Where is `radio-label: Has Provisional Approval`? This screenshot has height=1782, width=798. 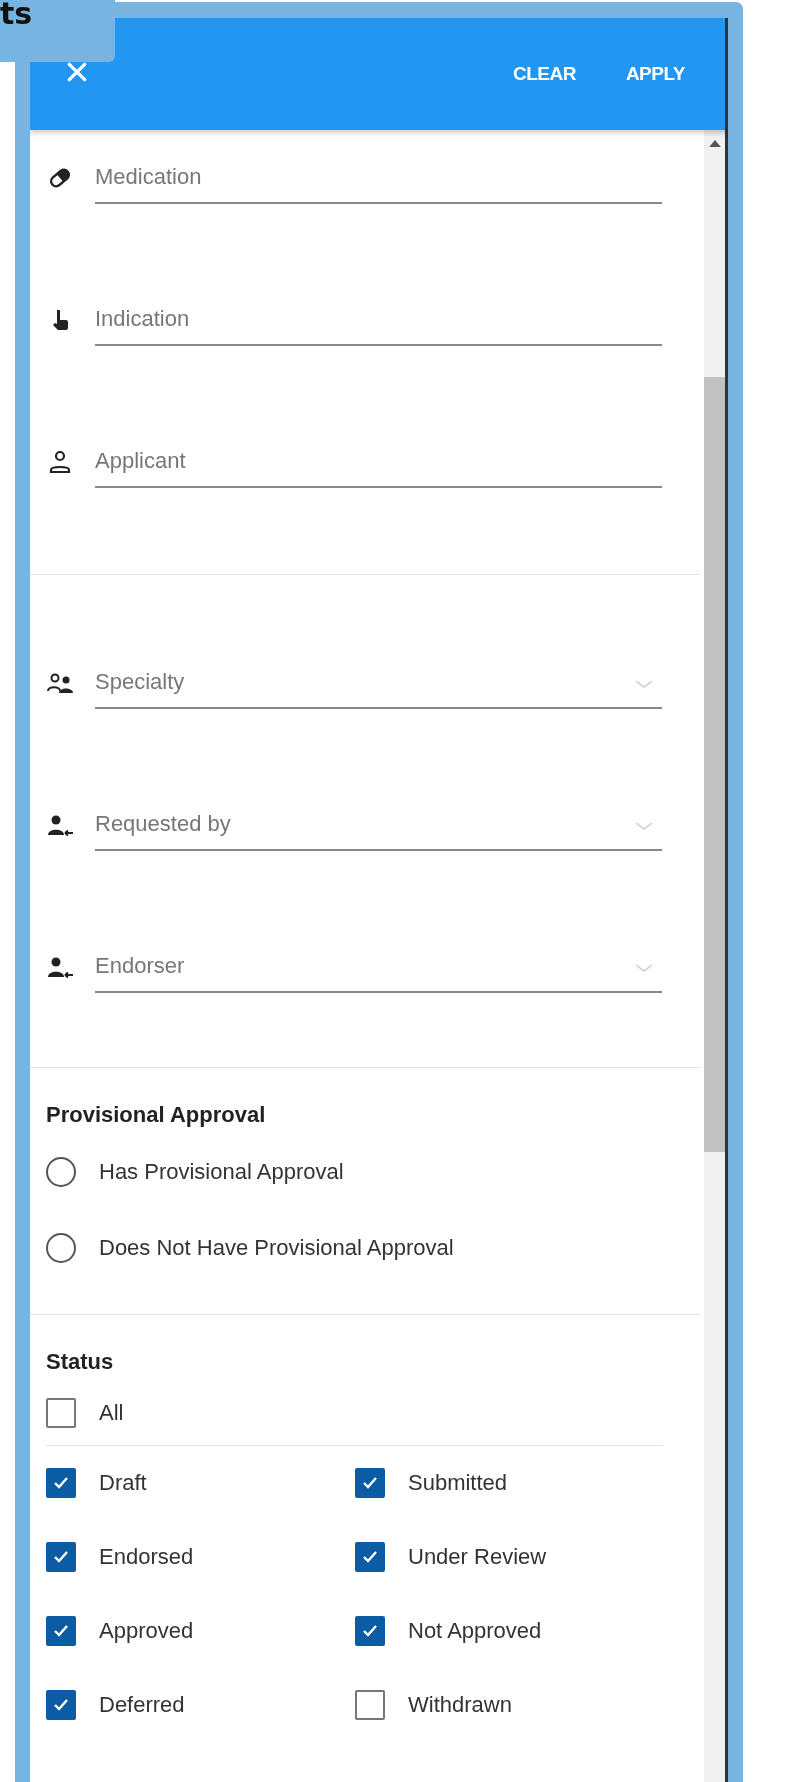
radio-label: Has Provisional Approval is located at coordinates (221, 1172).